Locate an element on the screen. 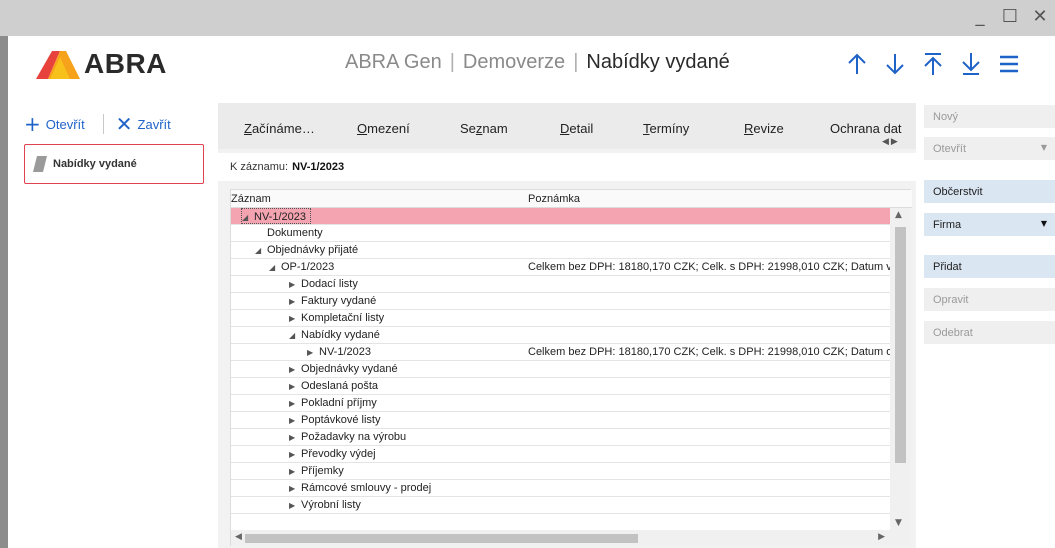 The width and height of the screenshot is (1055, 548). tree-row-label: Výrobní listy is located at coordinates (331, 505).